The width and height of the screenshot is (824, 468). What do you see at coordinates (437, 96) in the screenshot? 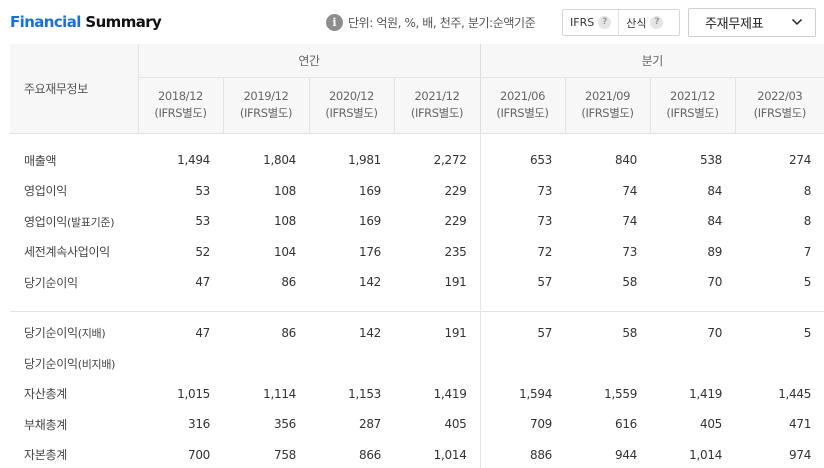
I see `period-date: 2021/12` at bounding box center [437, 96].